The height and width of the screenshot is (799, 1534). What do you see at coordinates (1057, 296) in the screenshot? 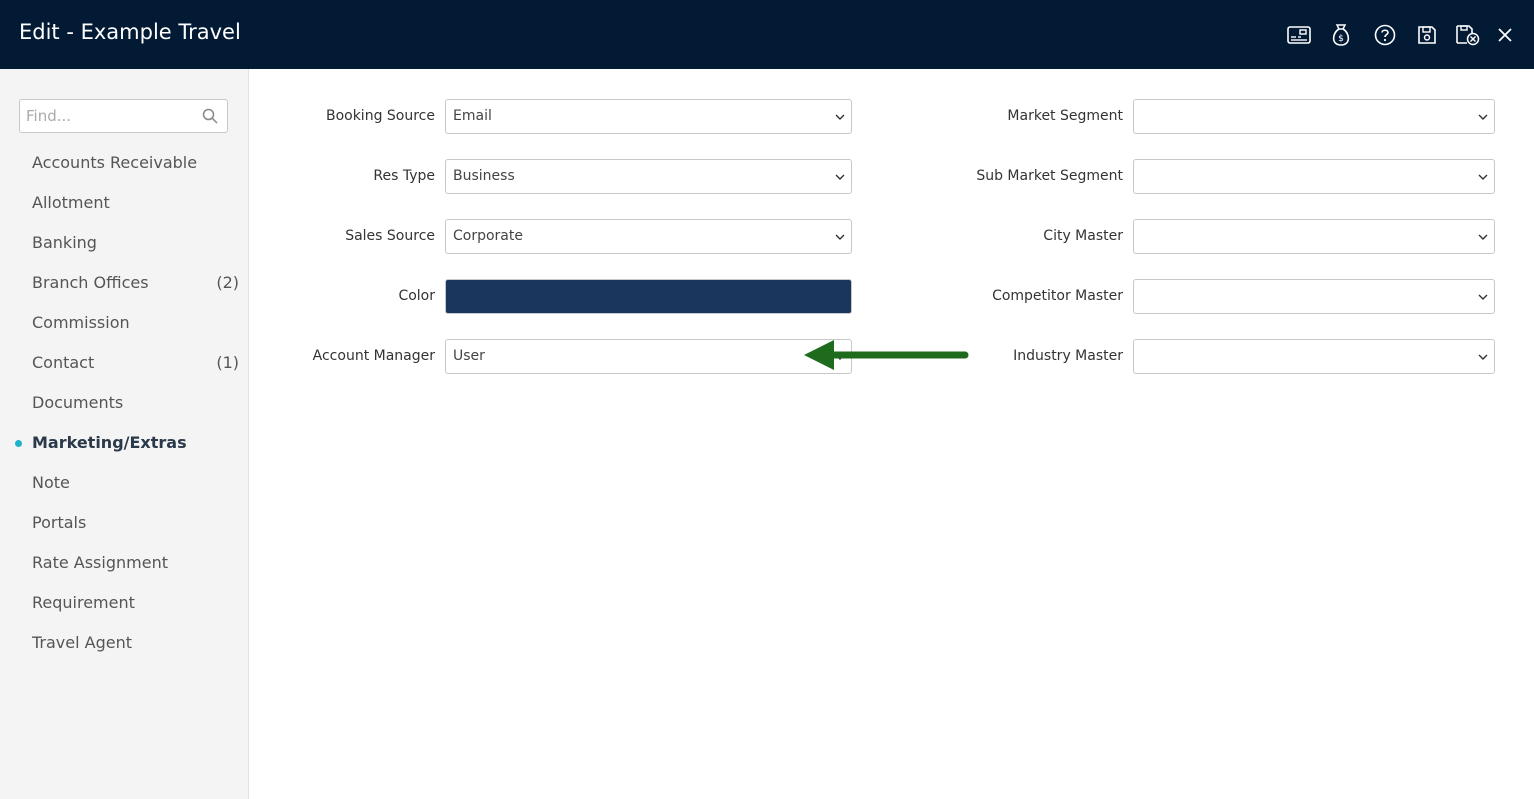
I see `competitor-master-label: Competitor Master` at bounding box center [1057, 296].